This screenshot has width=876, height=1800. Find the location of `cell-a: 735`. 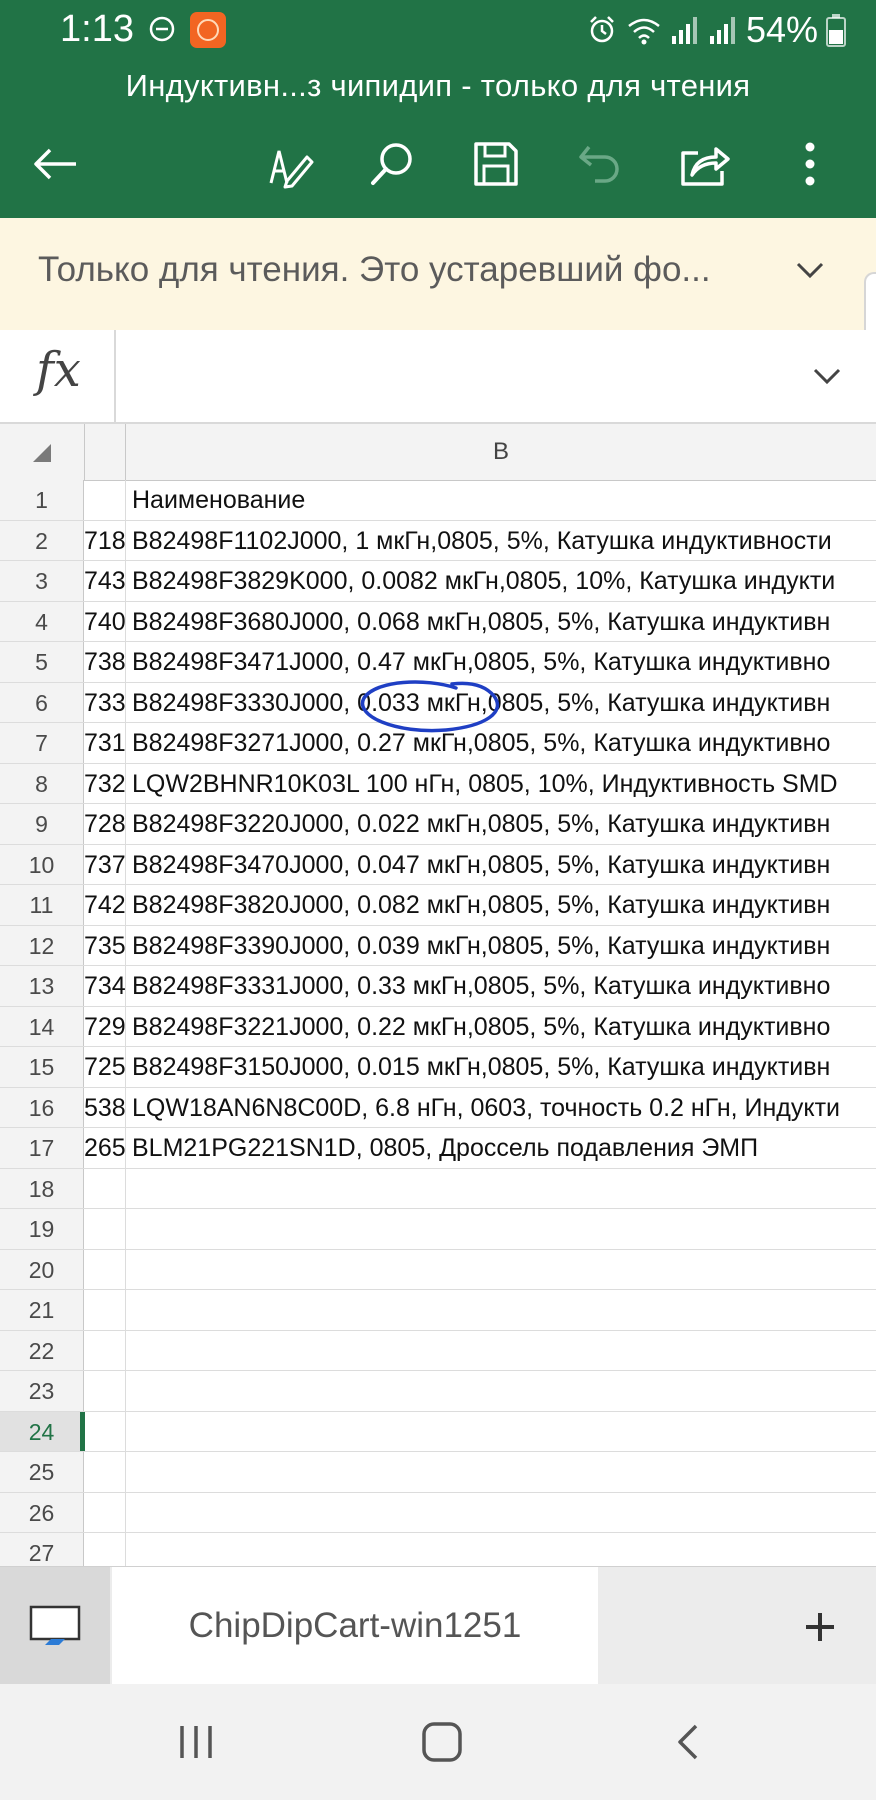

cell-a: 735 is located at coordinates (105, 945).